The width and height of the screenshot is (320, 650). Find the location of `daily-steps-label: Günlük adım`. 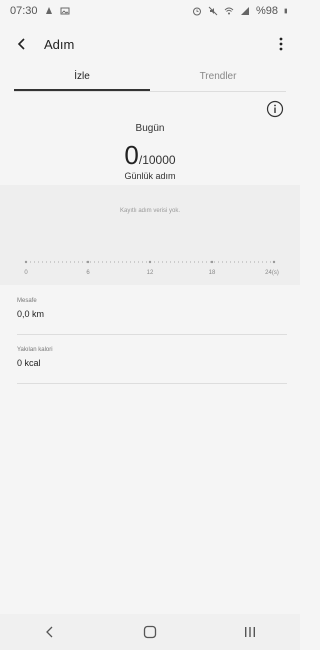

daily-steps-label: Günlük adım is located at coordinates (150, 176).